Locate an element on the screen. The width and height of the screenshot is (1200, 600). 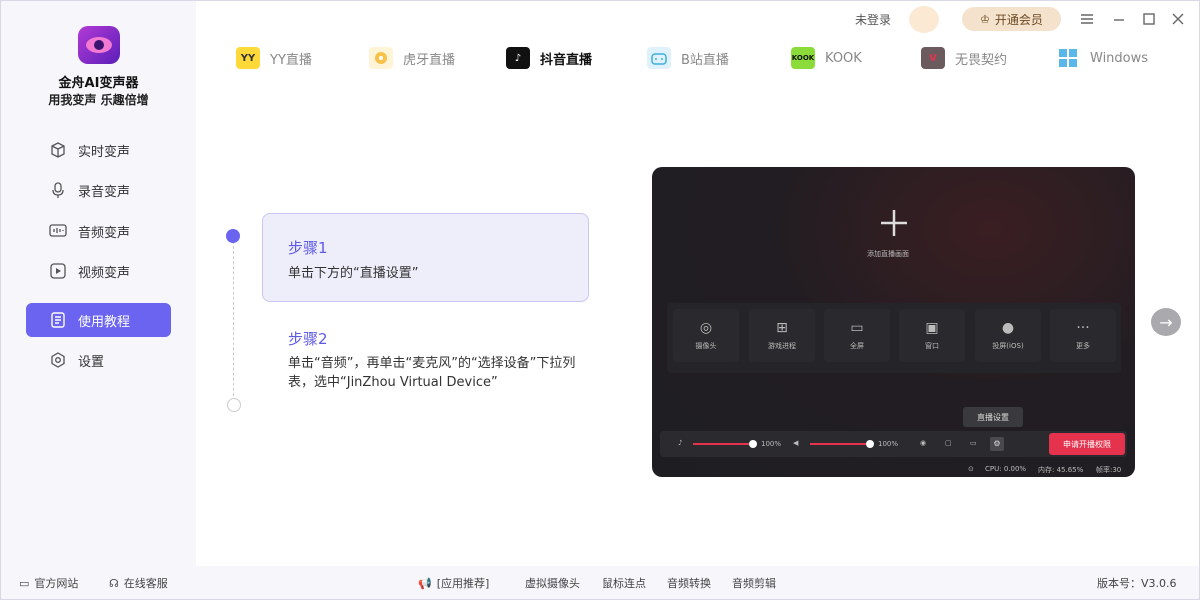
source-more: ··· 更多 is located at coordinates (1083, 335).